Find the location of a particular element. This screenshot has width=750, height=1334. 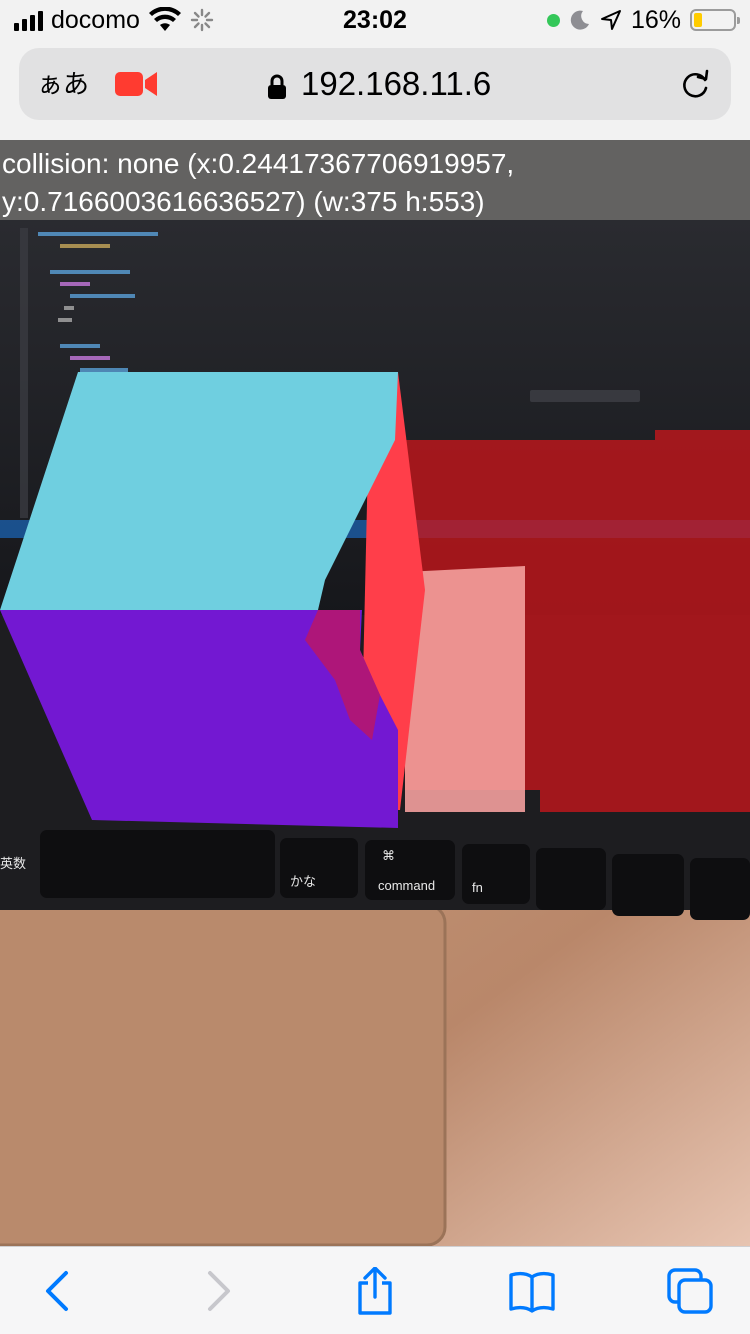

address-bar: ぁあ 192.168.11.6 is located at coordinates (375, 84).